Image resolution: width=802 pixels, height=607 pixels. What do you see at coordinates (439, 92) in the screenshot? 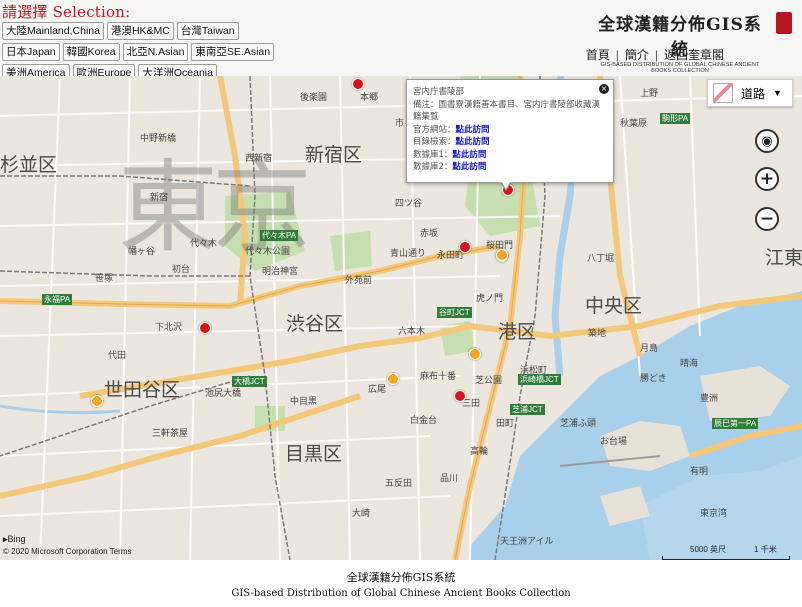
I see `popup-title: 宮内庁書陵部` at bounding box center [439, 92].